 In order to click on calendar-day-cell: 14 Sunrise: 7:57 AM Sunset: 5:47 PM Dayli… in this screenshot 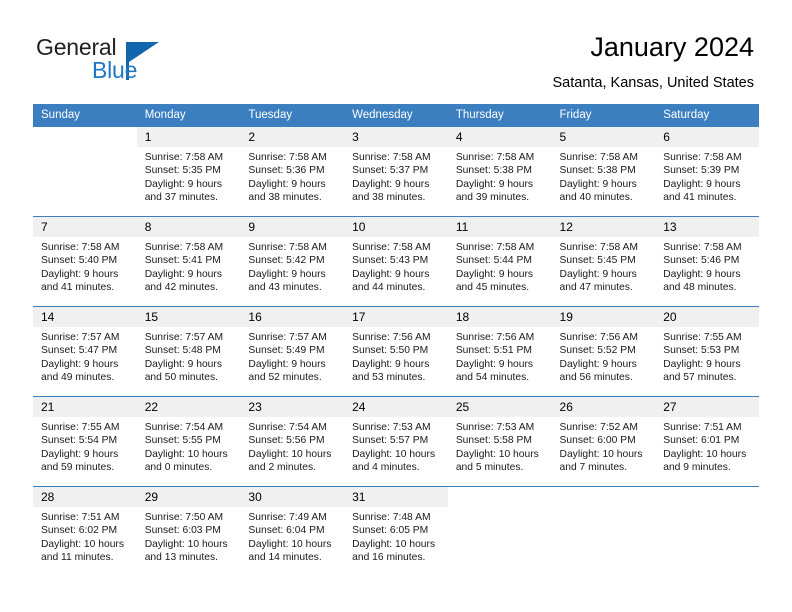, I will do `click(85, 351)`.